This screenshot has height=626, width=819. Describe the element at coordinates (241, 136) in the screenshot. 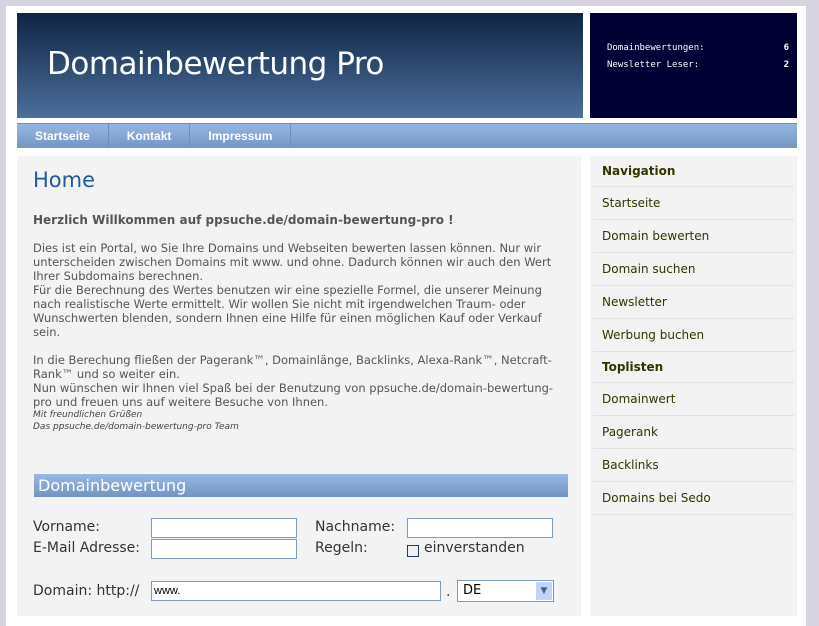

I see `nav-impressum: Impressum` at that location.